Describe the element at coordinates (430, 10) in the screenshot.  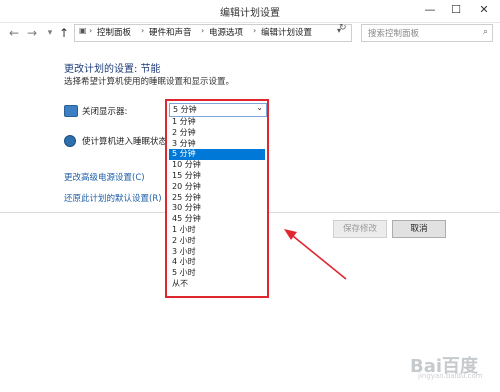
I see `minimize-button: —` at that location.